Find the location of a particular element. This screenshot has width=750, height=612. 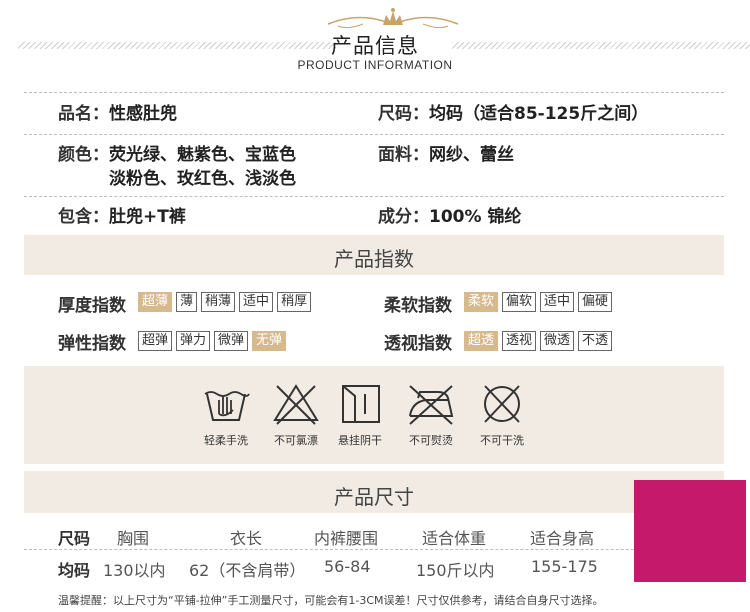

size-row-size: 均码 is located at coordinates (74, 570).